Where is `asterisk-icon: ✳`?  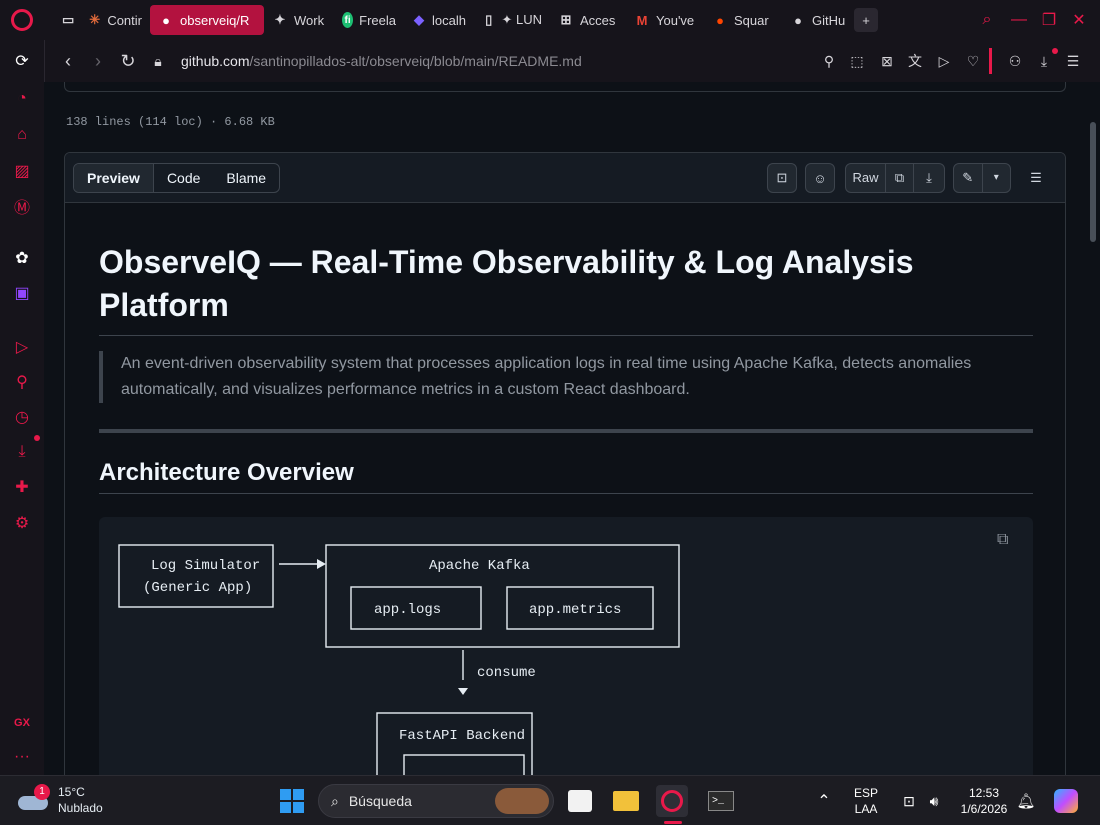
asterisk-icon: ✳ is located at coordinates (95, 19).